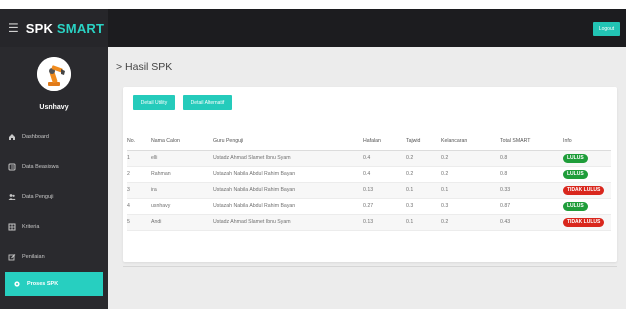 The height and width of the screenshot is (309, 626). Describe the element at coordinates (54, 137) in the screenshot. I see `sidebar-item-dashboard: Dashboard` at that location.